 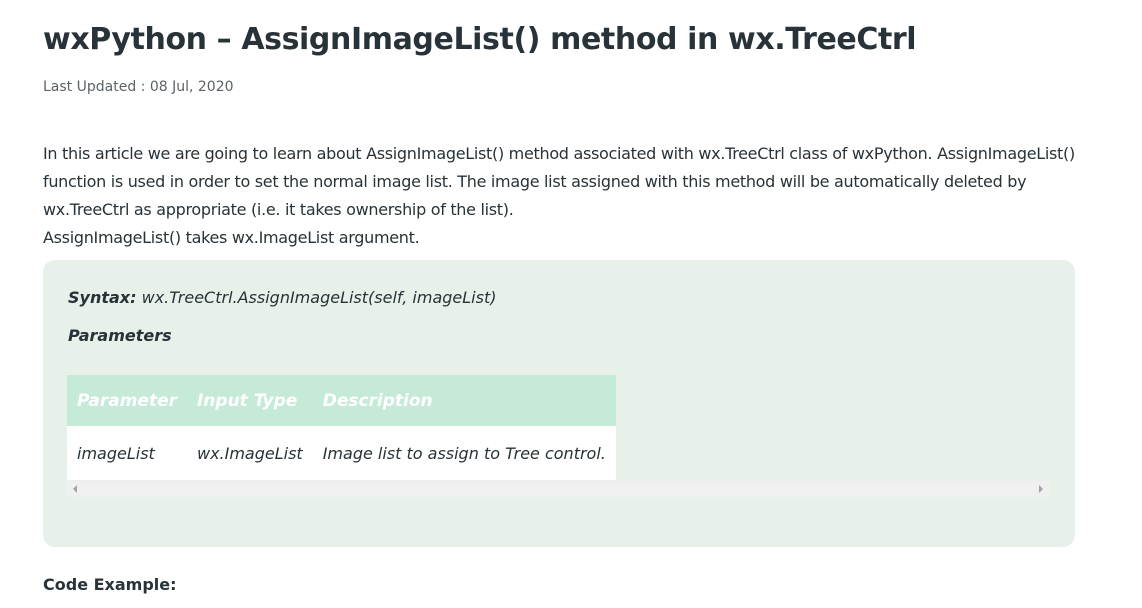 I want to click on table-header-input-type: Input Type, so click(x=249, y=400).